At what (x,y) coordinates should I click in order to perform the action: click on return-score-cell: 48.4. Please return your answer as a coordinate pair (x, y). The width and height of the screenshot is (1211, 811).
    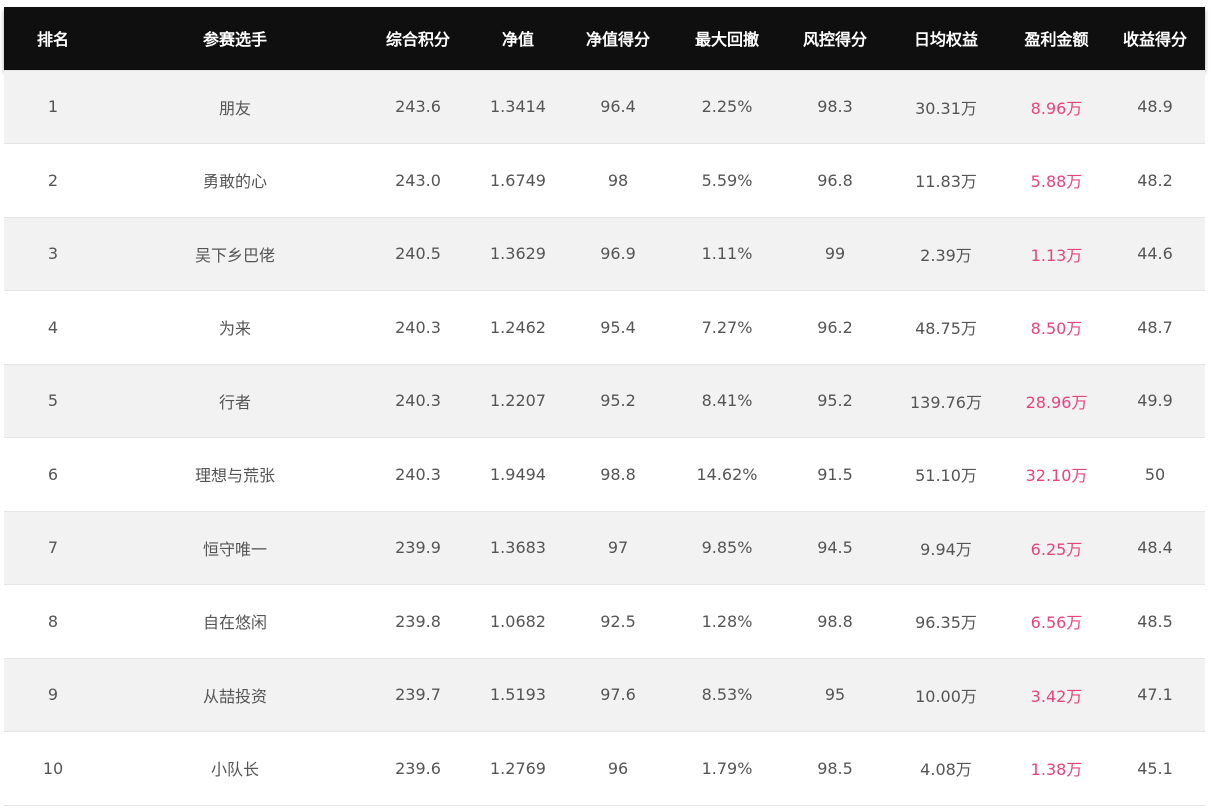
    Looking at the image, I should click on (1155, 547).